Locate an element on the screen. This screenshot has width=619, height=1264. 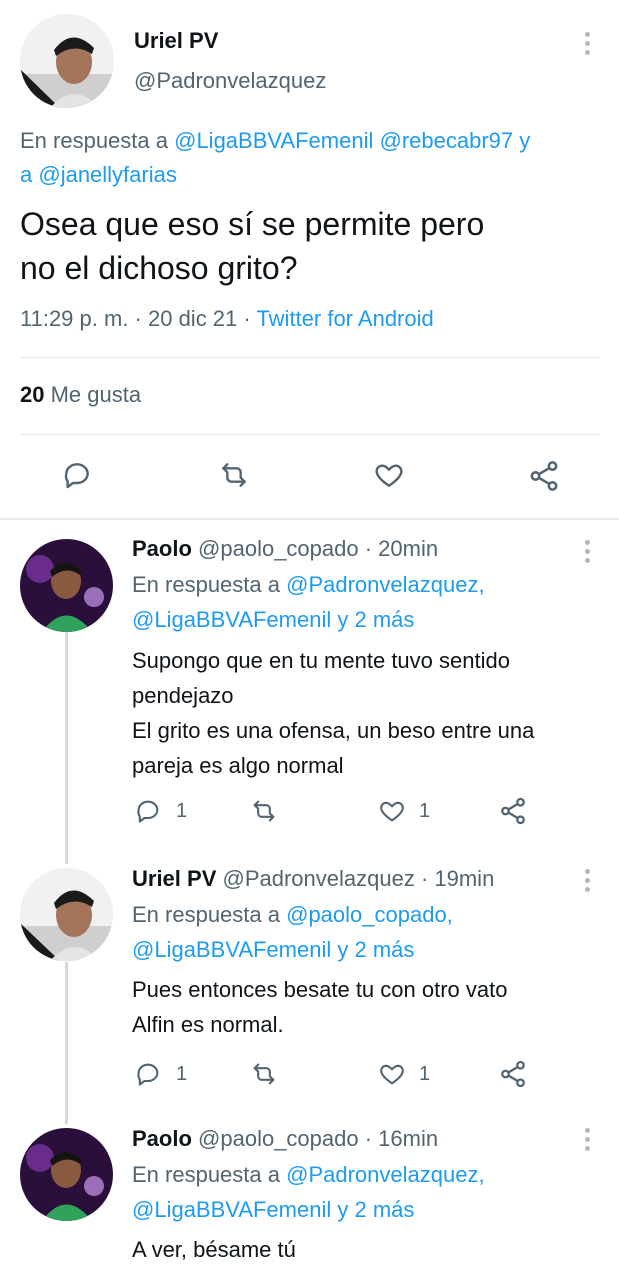
tweet-source-link: Twitter for Android is located at coordinates (344, 318).